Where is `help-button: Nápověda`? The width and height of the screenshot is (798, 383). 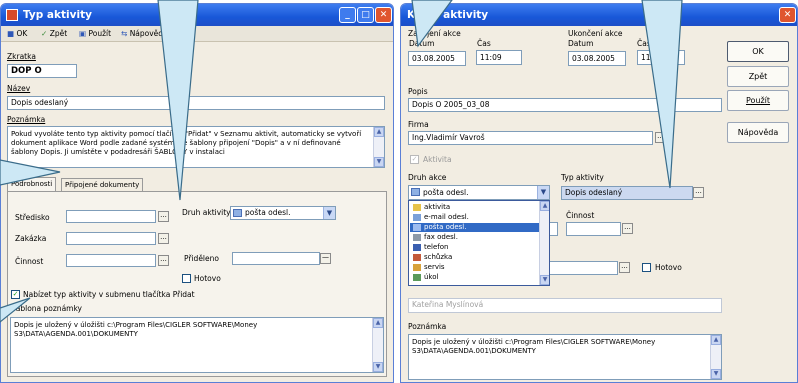
help-button: Nápověda is located at coordinates (758, 132).